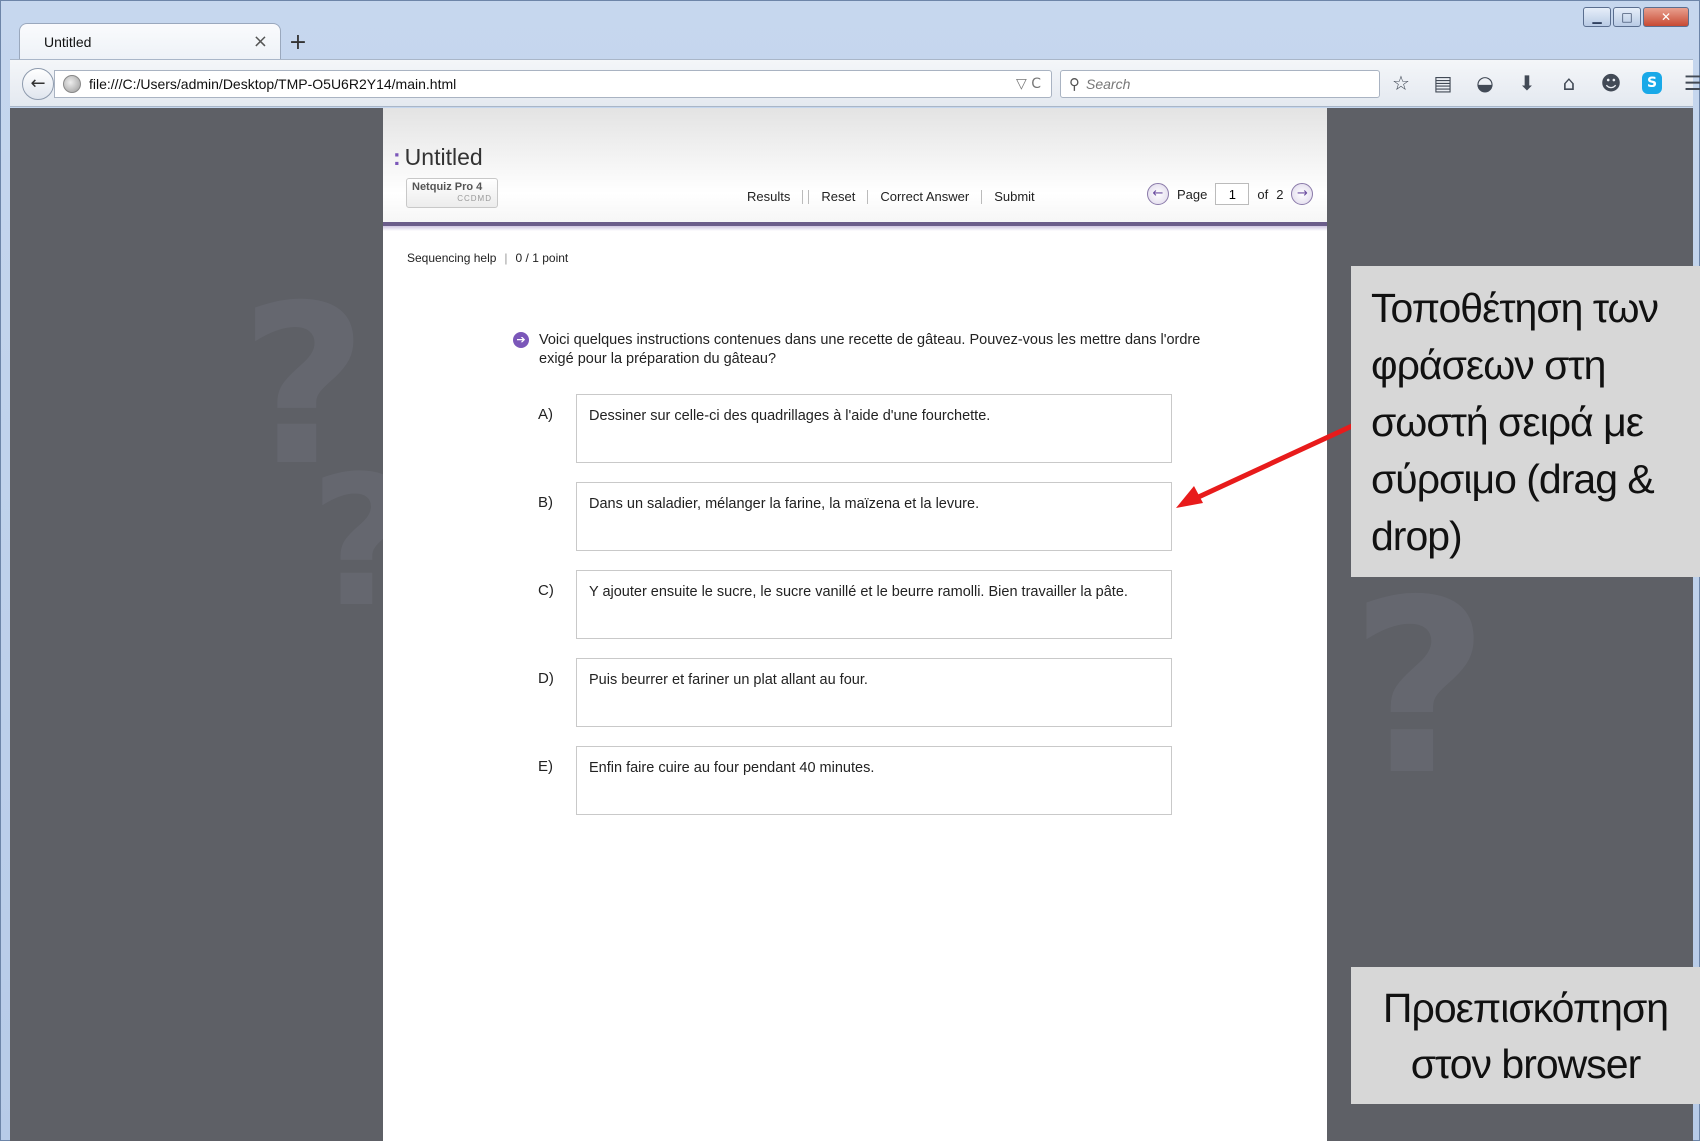 The height and width of the screenshot is (1141, 1700). Describe the element at coordinates (260, 41) in the screenshot. I see `tab-close-icon: ×` at that location.